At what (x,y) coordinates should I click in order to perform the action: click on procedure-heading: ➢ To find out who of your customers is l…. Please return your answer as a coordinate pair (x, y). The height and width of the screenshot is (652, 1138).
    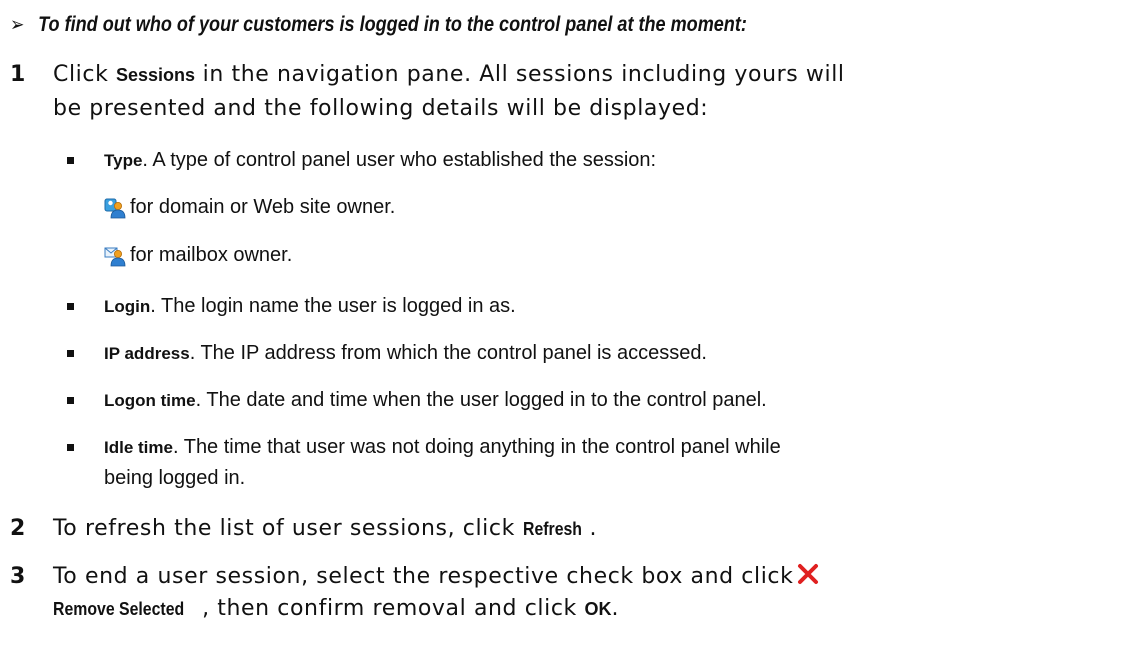
    Looking at the image, I should click on (378, 24).